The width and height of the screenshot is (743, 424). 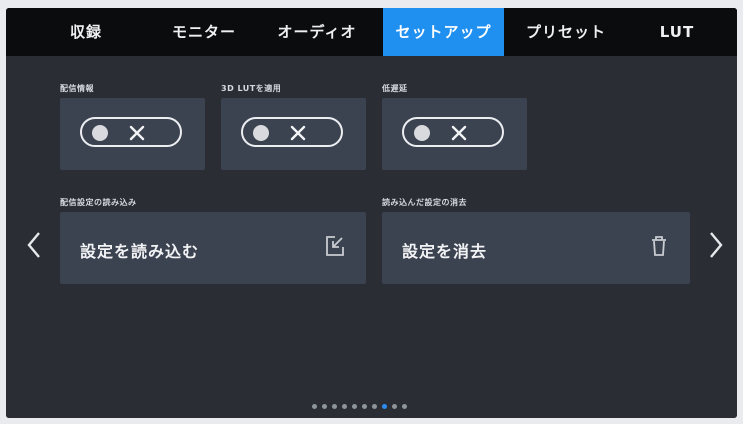 What do you see at coordinates (716, 245) in the screenshot?
I see `next-page-arrow-icon` at bounding box center [716, 245].